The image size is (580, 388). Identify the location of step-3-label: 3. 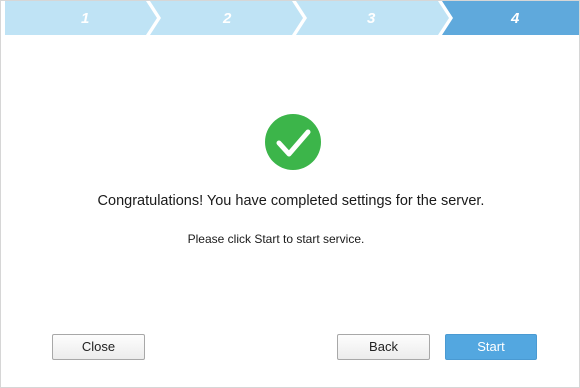
(371, 18).